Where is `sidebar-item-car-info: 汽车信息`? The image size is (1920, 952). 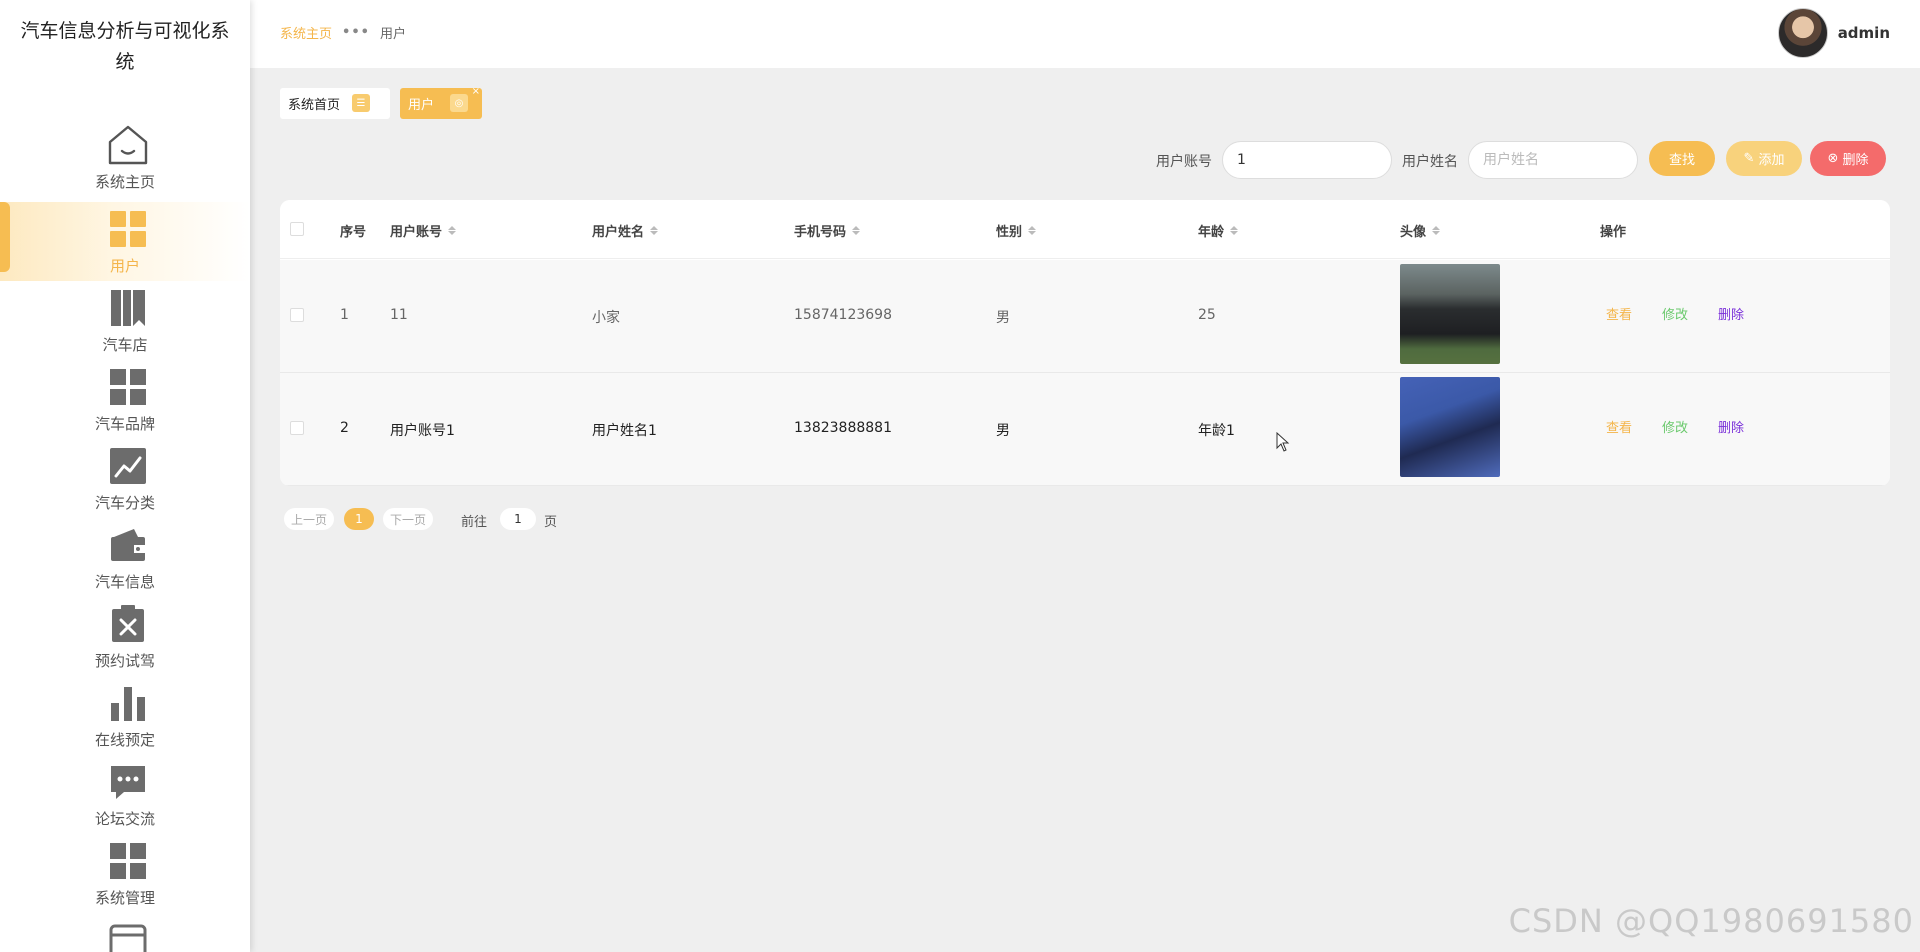
sidebar-item-car-info: 汽车信息 is located at coordinates (125, 557).